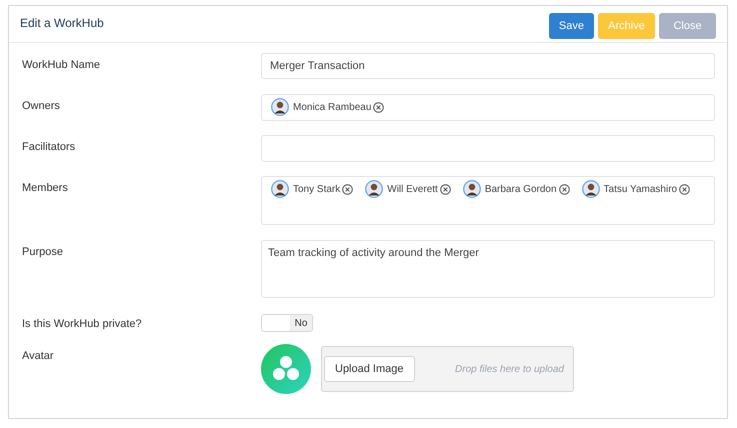 The width and height of the screenshot is (737, 428). What do you see at coordinates (571, 26) in the screenshot?
I see `action-button: Save` at bounding box center [571, 26].